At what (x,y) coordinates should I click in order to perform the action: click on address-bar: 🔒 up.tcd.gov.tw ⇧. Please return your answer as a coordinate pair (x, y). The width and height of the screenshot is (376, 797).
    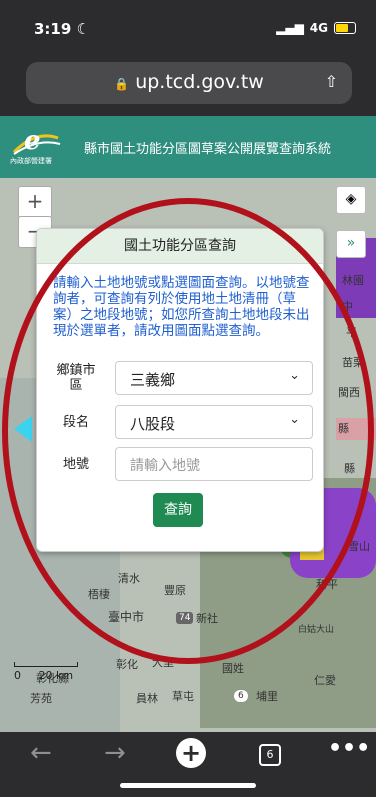
    Looking at the image, I should click on (189, 83).